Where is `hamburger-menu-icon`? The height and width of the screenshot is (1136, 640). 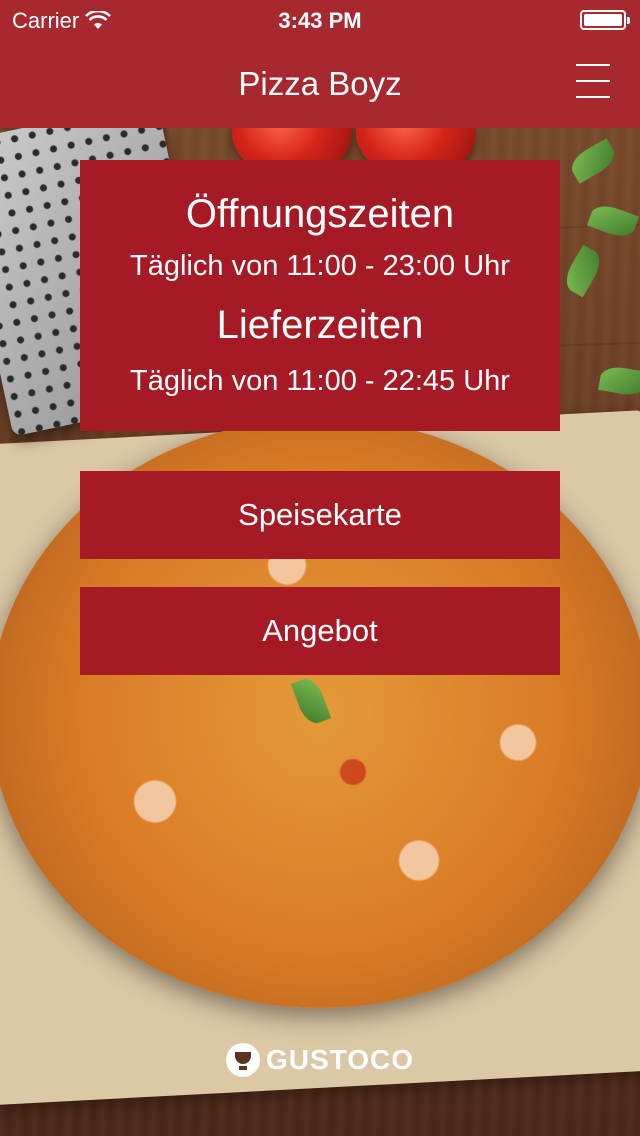
hamburger-menu-icon is located at coordinates (593, 81).